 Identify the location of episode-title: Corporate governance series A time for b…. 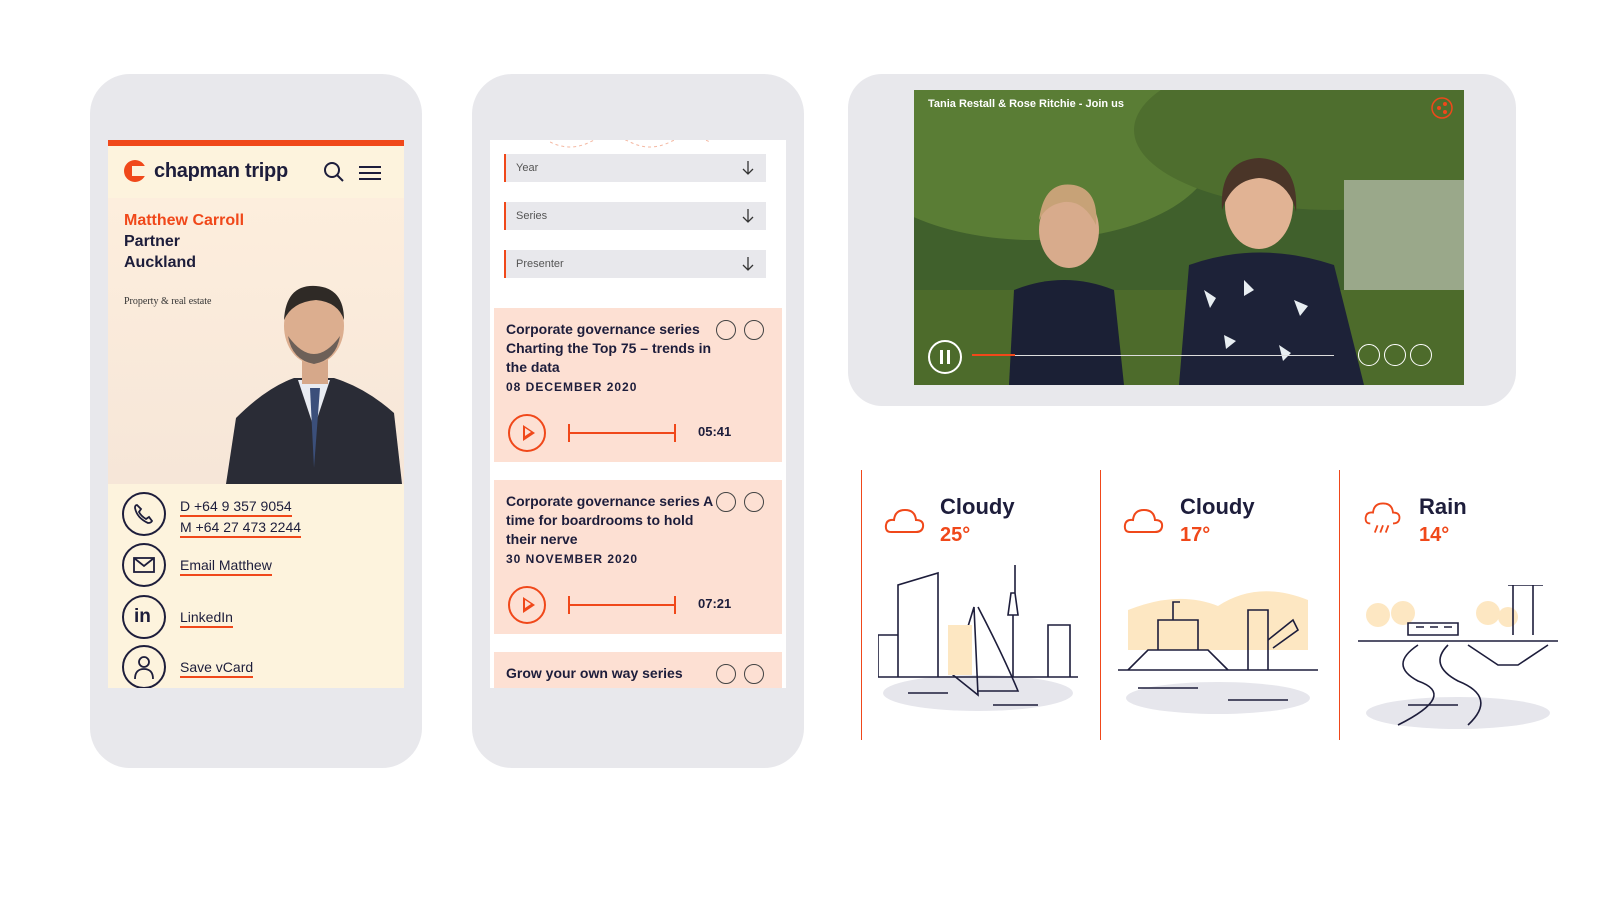
(609, 520).